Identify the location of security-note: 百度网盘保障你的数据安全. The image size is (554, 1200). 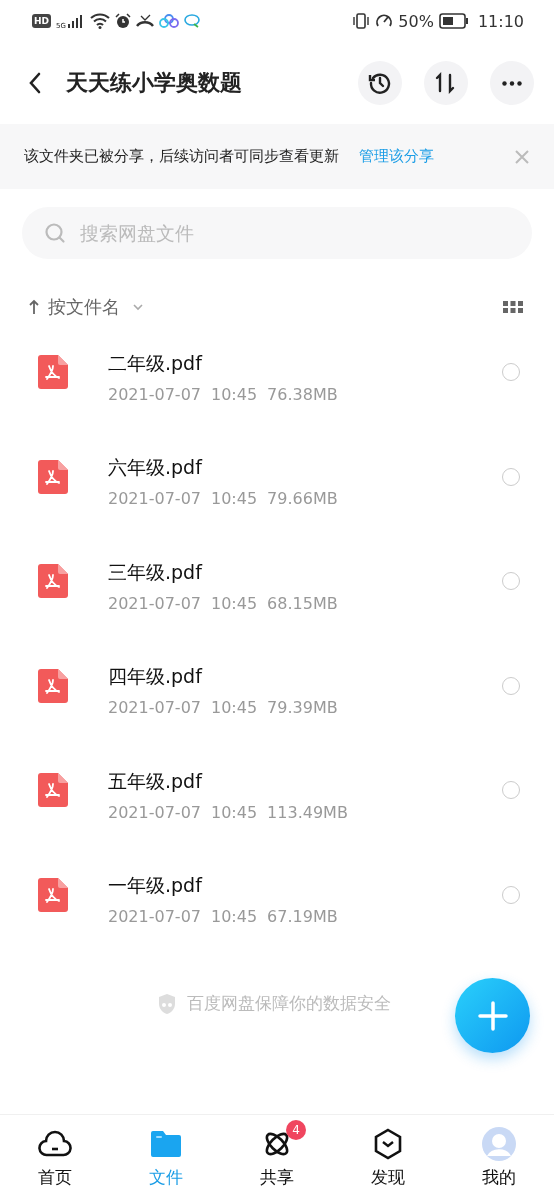
(289, 1003).